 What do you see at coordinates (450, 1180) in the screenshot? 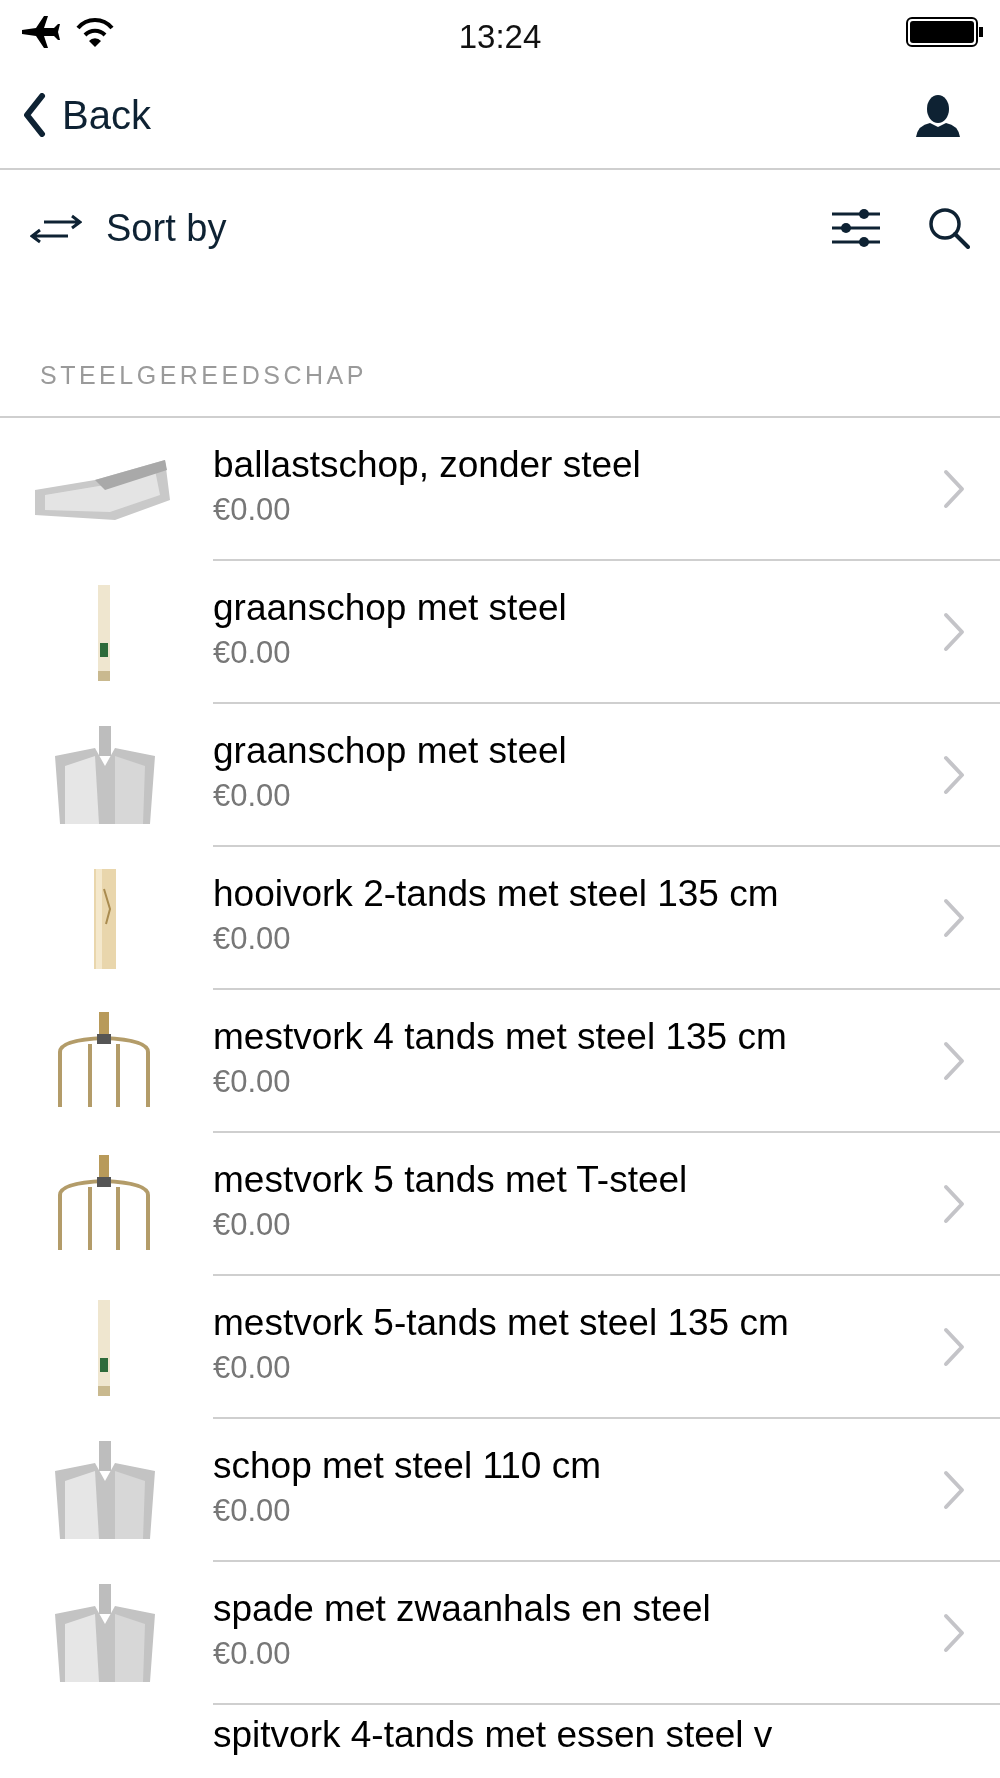
I see `product-name: mestvork 5 tands met T-steel` at bounding box center [450, 1180].